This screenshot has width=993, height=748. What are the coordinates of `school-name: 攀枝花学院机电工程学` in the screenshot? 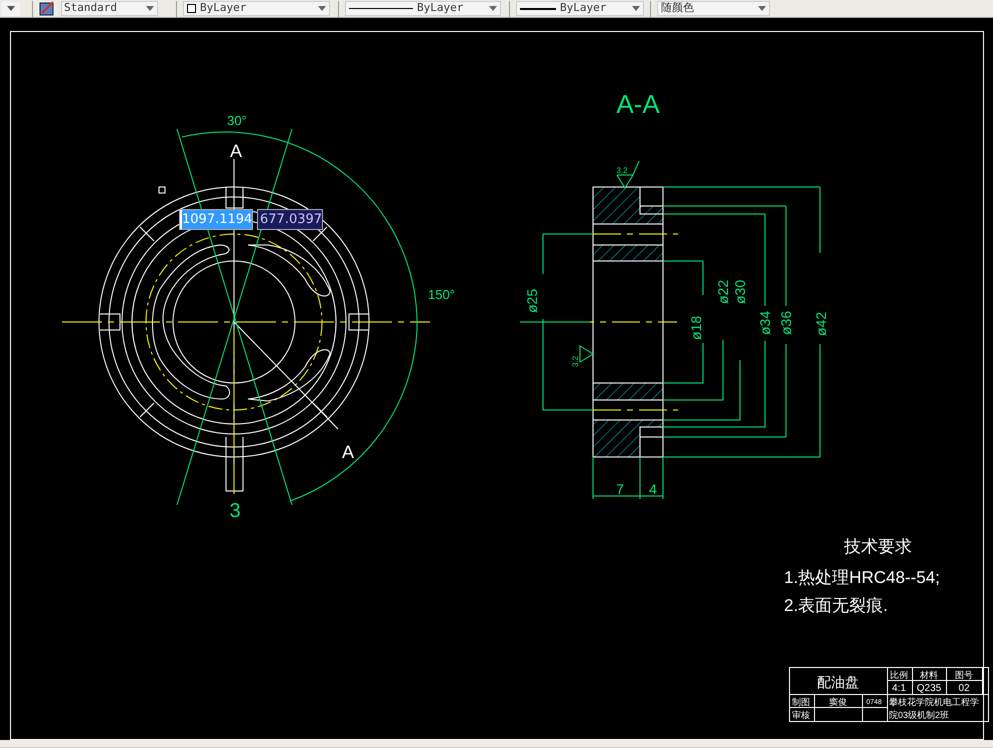 It's located at (934, 702).